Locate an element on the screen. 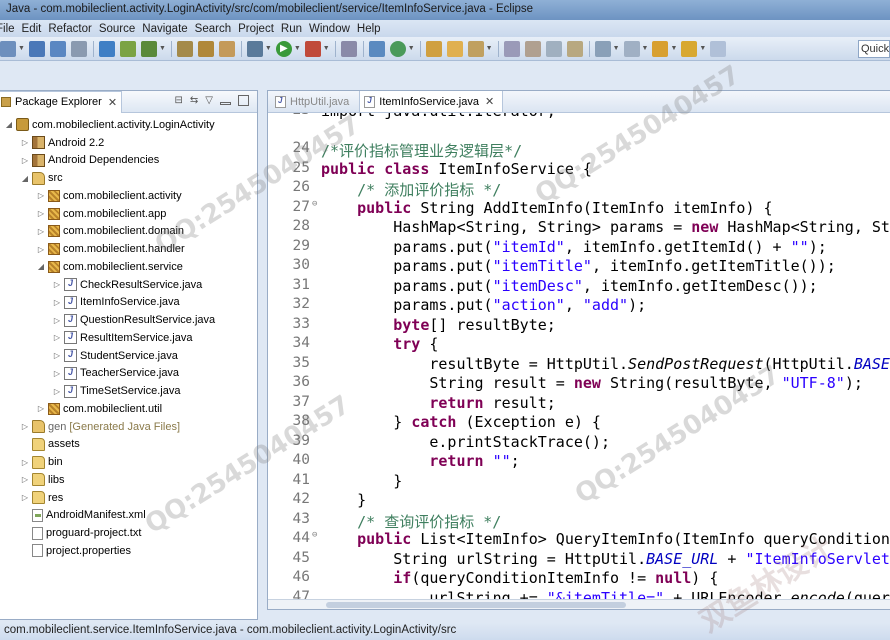 This screenshot has height=640, width=890. menu-navigate: Navigate is located at coordinates (168, 29).